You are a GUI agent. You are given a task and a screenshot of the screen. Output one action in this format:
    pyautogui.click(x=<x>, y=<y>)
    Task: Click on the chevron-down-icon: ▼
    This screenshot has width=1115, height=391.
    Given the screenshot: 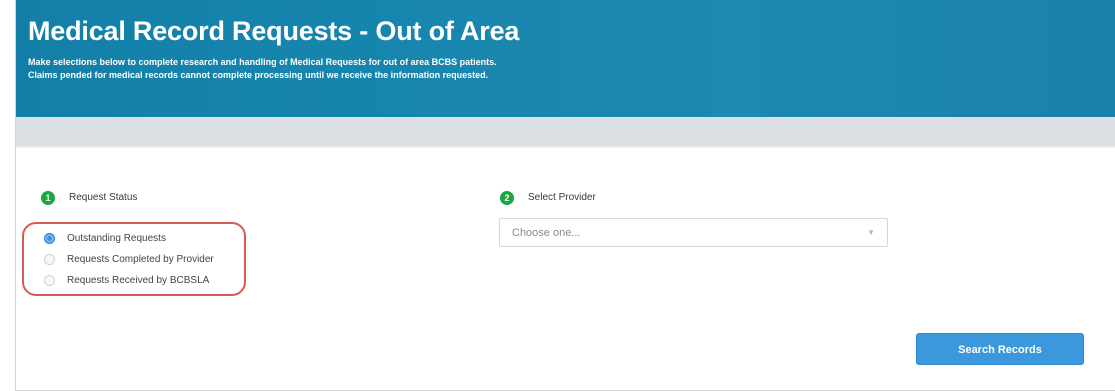 What is the action you would take?
    pyautogui.click(x=871, y=232)
    